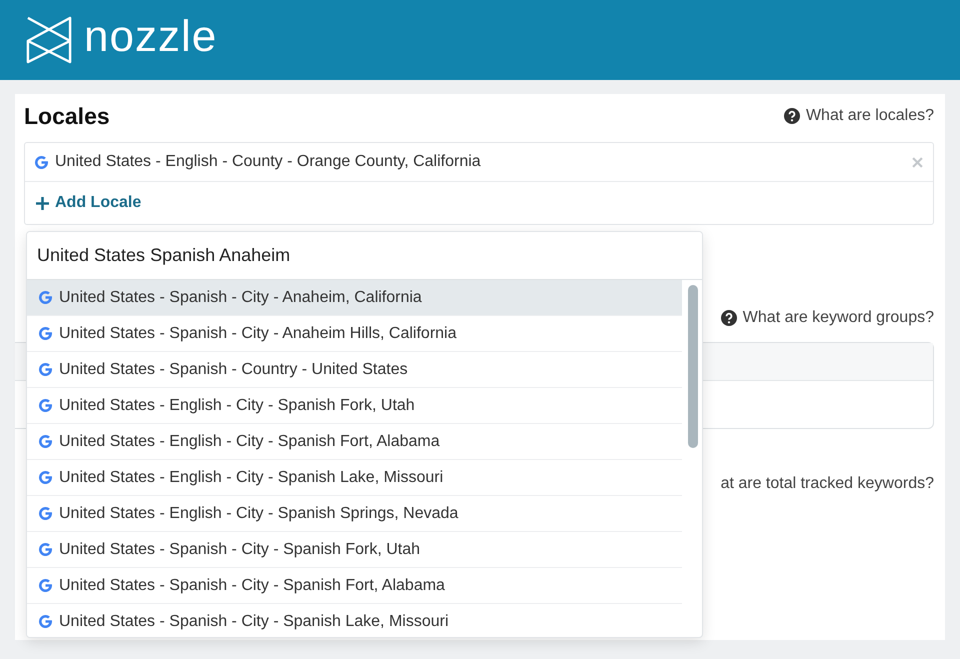 The image size is (960, 659). What do you see at coordinates (354, 620) in the screenshot?
I see `locale-option: United States - Spanish - City - Spanish Lake, Missouri` at bounding box center [354, 620].